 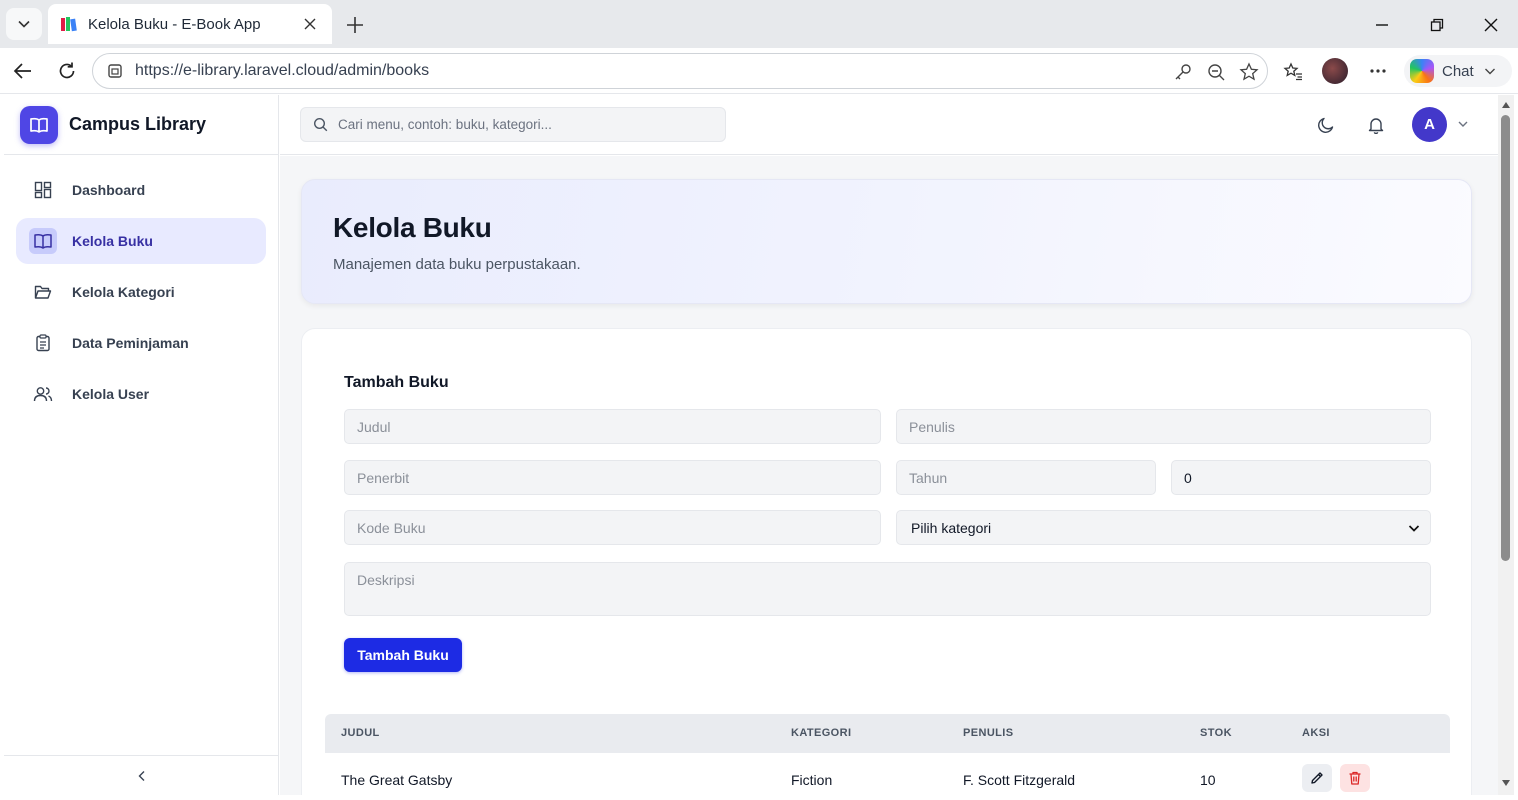 What do you see at coordinates (887, 589) in the screenshot?
I see `deskripsi-textarea` at bounding box center [887, 589].